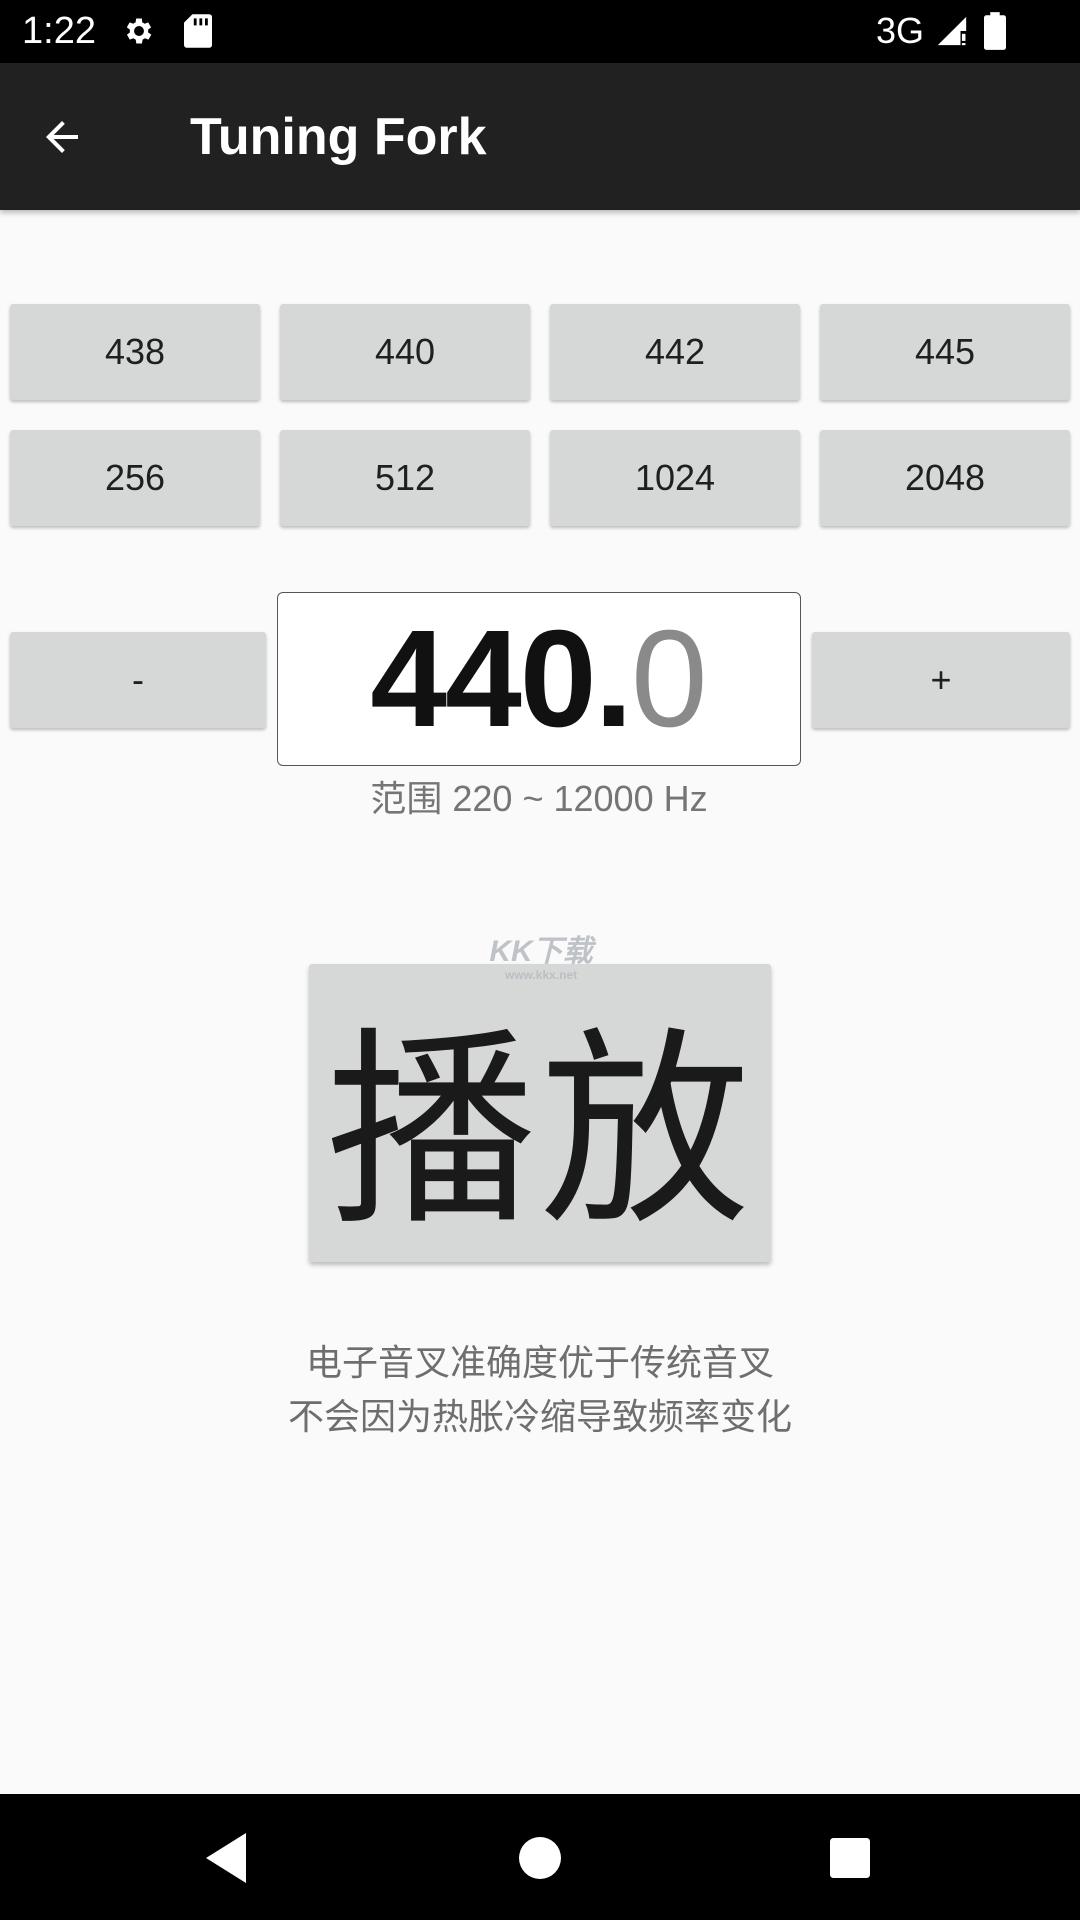 The height and width of the screenshot is (1920, 1080). I want to click on status-time: 1:22, so click(59, 31).